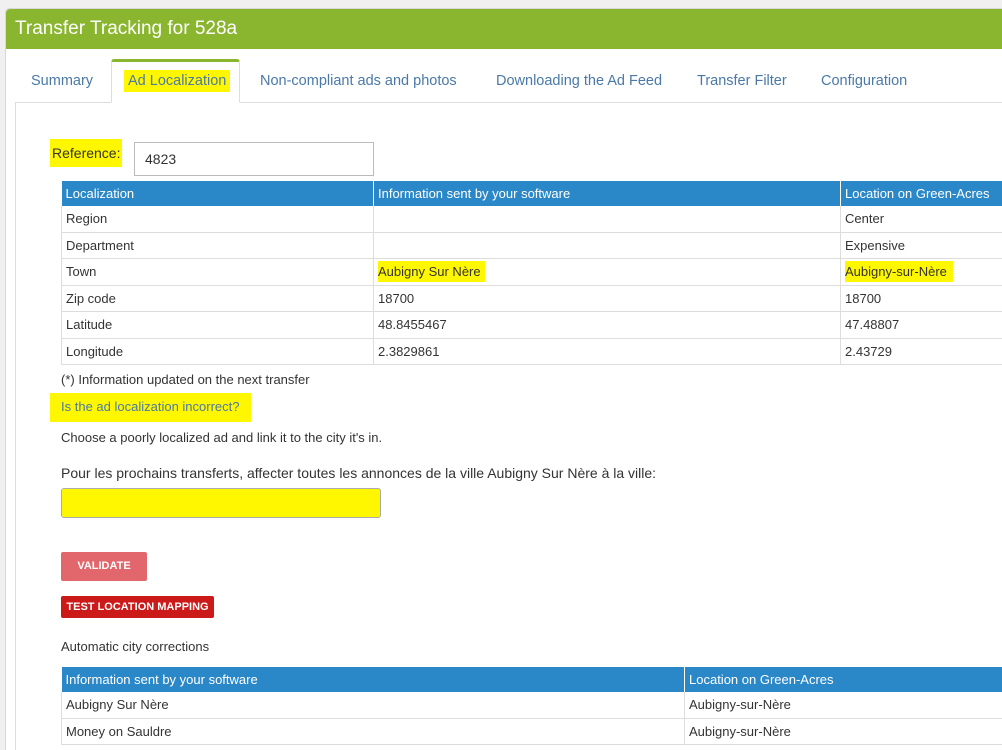 The width and height of the screenshot is (1002, 750). What do you see at coordinates (921, 298) in the screenshot?
I see `cell-green-acres: 18700` at bounding box center [921, 298].